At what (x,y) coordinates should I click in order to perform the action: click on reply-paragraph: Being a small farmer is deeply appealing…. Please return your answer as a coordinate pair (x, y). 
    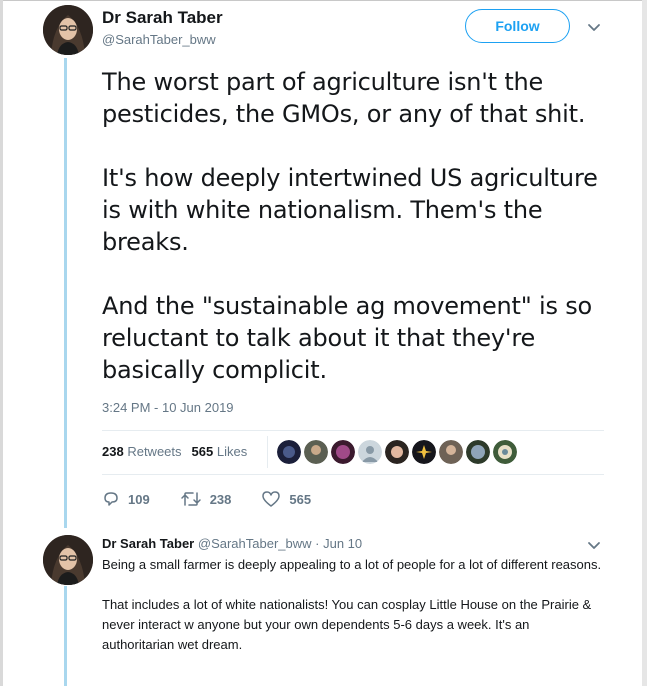
    Looking at the image, I should click on (352, 564).